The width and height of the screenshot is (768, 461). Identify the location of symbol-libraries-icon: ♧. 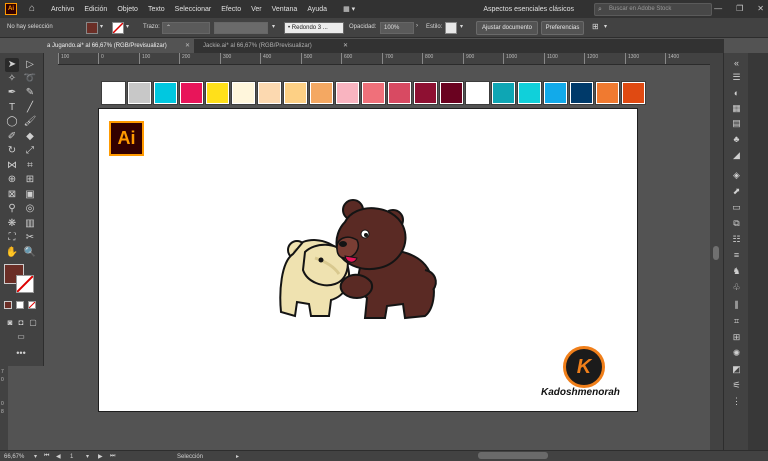
(736, 287).